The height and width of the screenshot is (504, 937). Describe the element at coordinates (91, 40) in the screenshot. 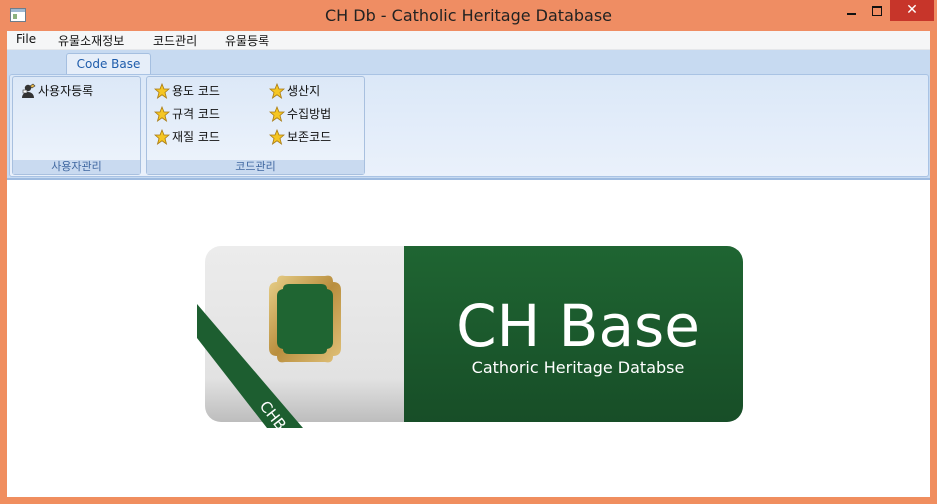

I see `menu-artifact-location: 유물소재정보` at that location.